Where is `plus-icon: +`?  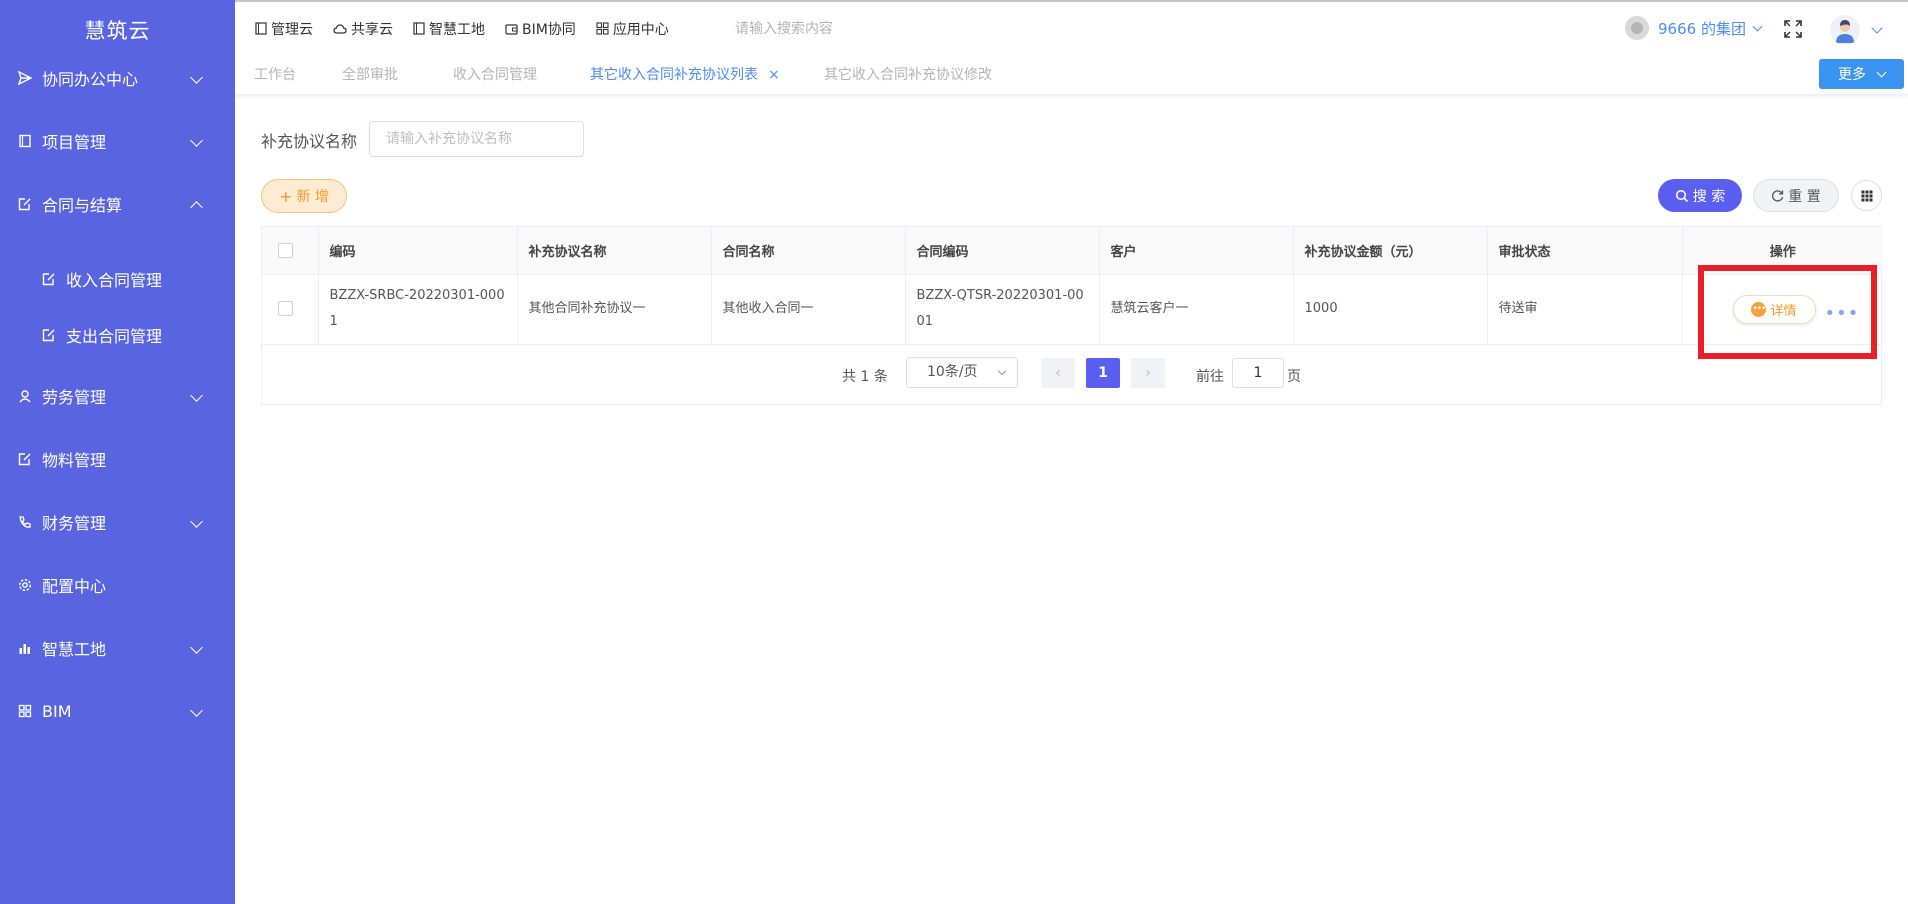 plus-icon: + is located at coordinates (286, 196).